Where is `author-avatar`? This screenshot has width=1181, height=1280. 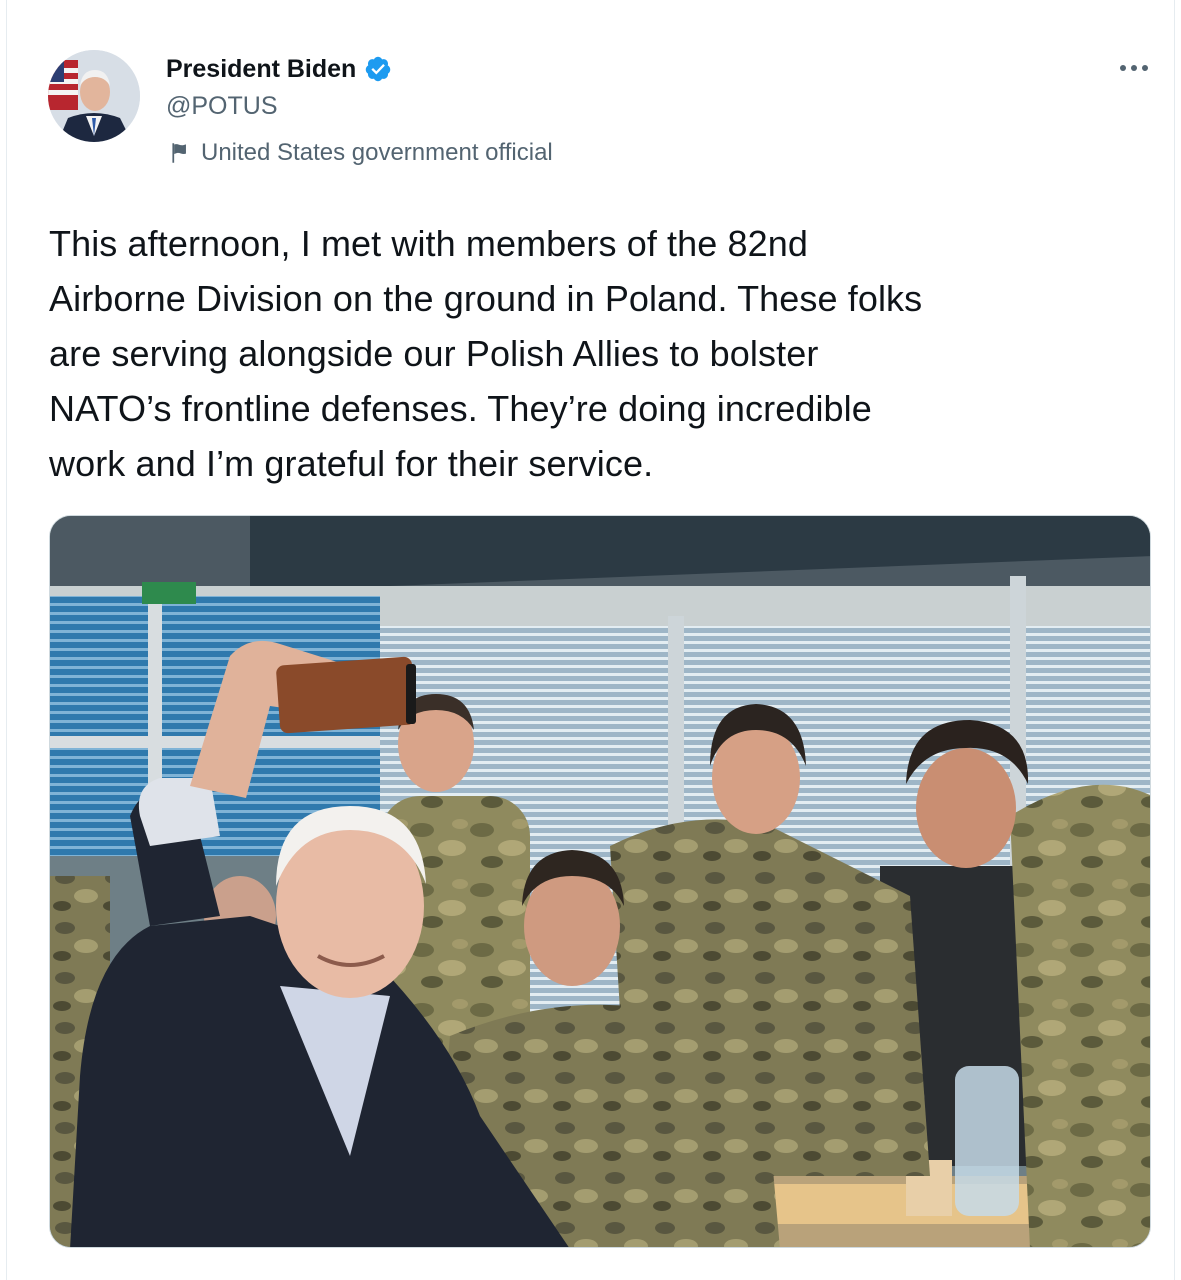 author-avatar is located at coordinates (94, 96).